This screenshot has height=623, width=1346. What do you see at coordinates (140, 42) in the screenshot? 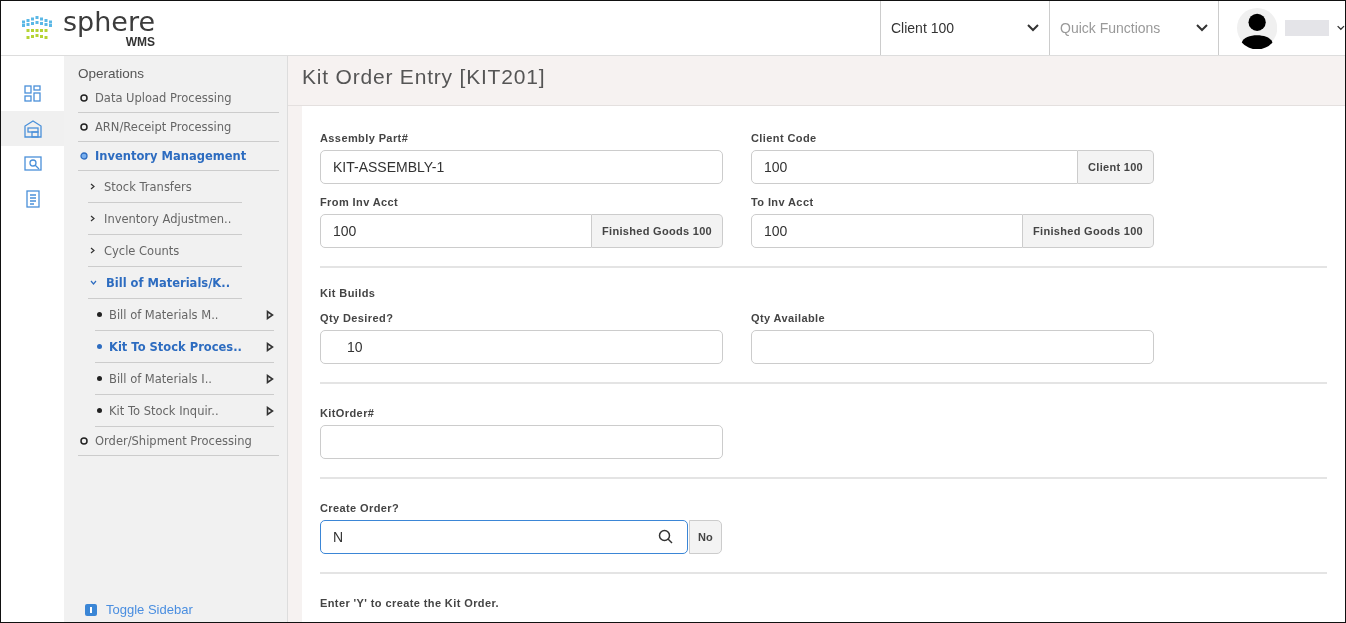
I see `logo-subtitle: WMS` at bounding box center [140, 42].